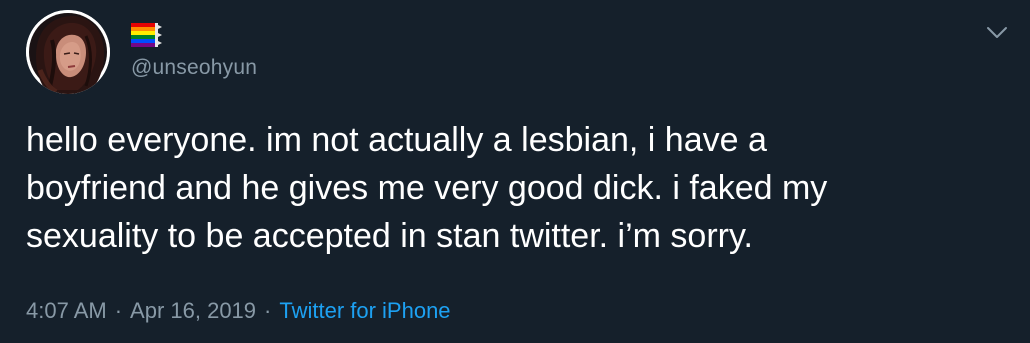 The height and width of the screenshot is (343, 1030). I want to click on tweet-menu-button, so click(997, 33).